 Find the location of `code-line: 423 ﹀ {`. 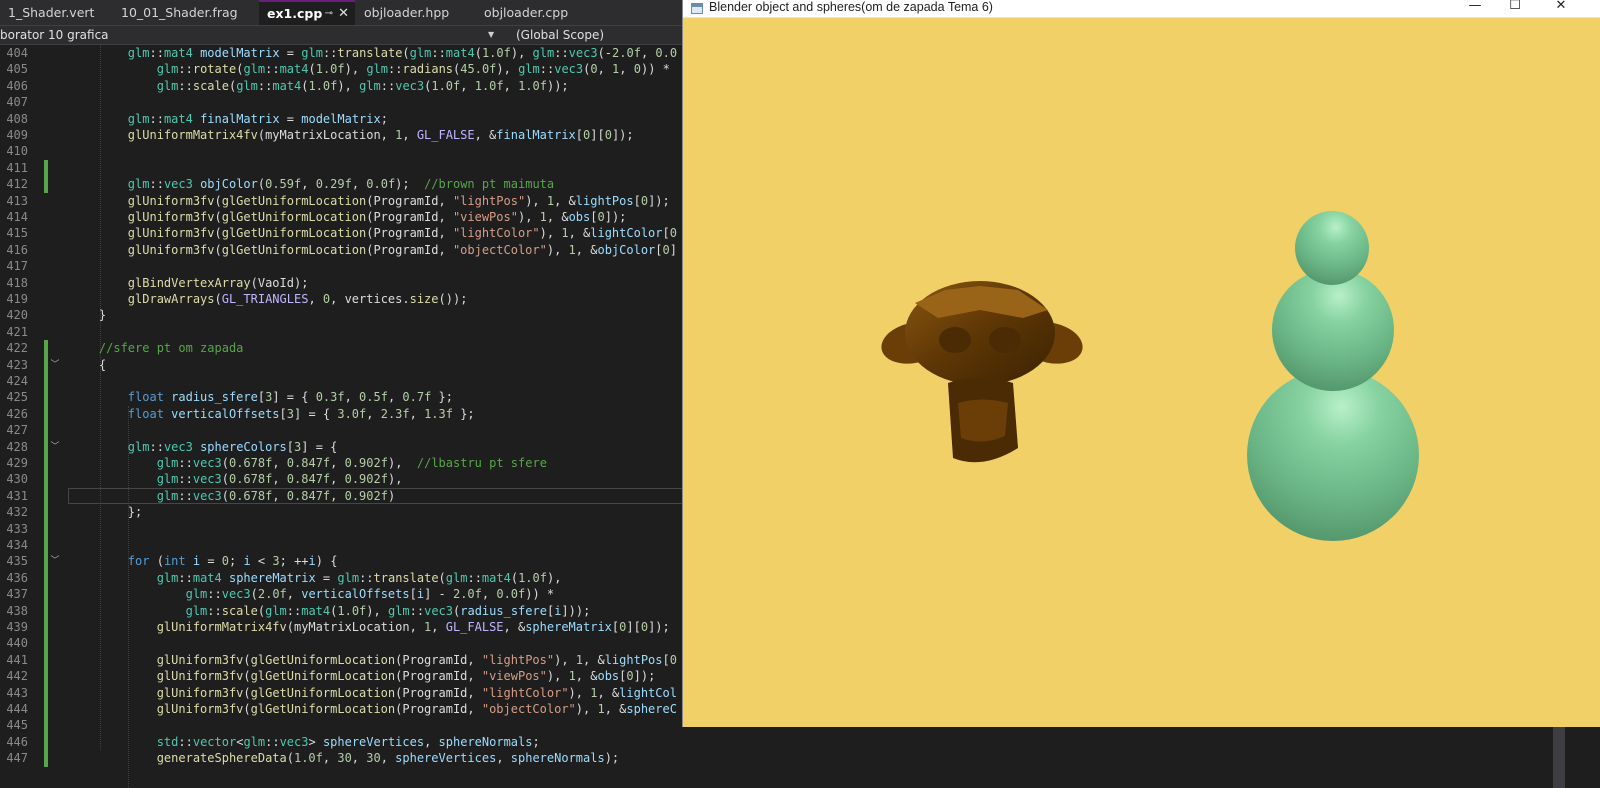

code-line: 423 ﹀ { is located at coordinates (350, 364).